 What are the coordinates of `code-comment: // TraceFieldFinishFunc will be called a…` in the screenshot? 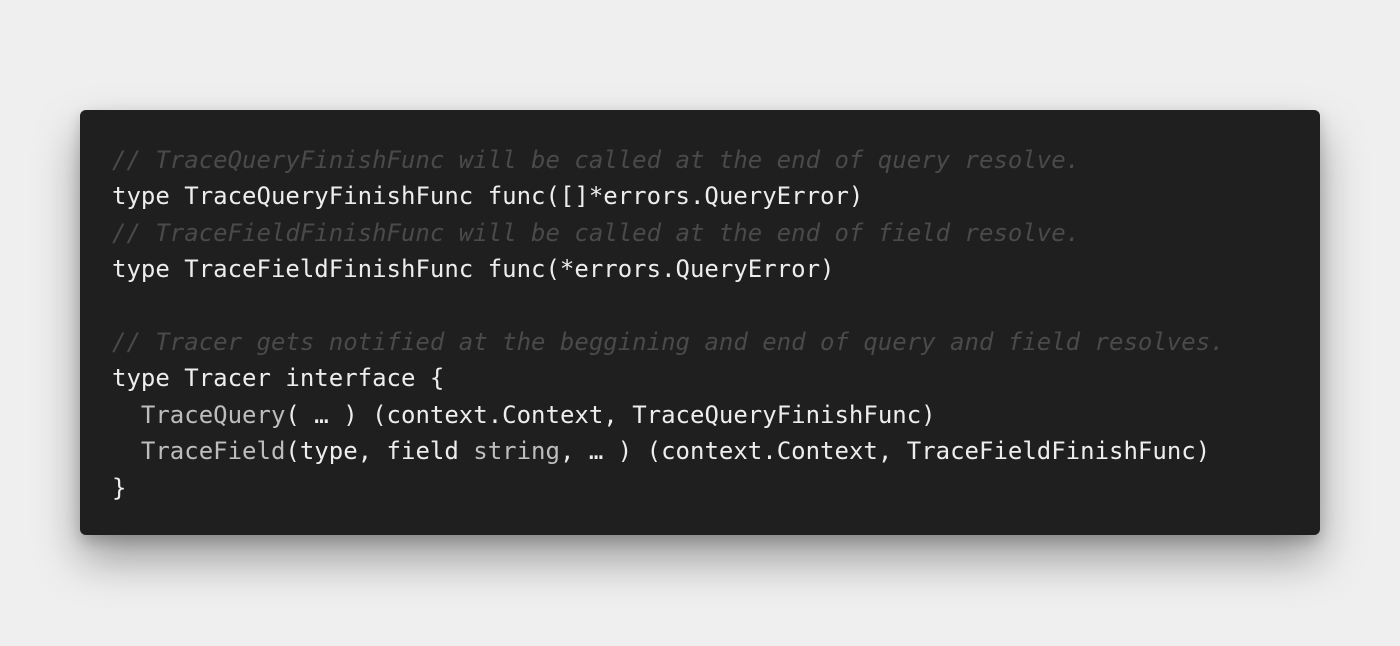 It's located at (596, 232).